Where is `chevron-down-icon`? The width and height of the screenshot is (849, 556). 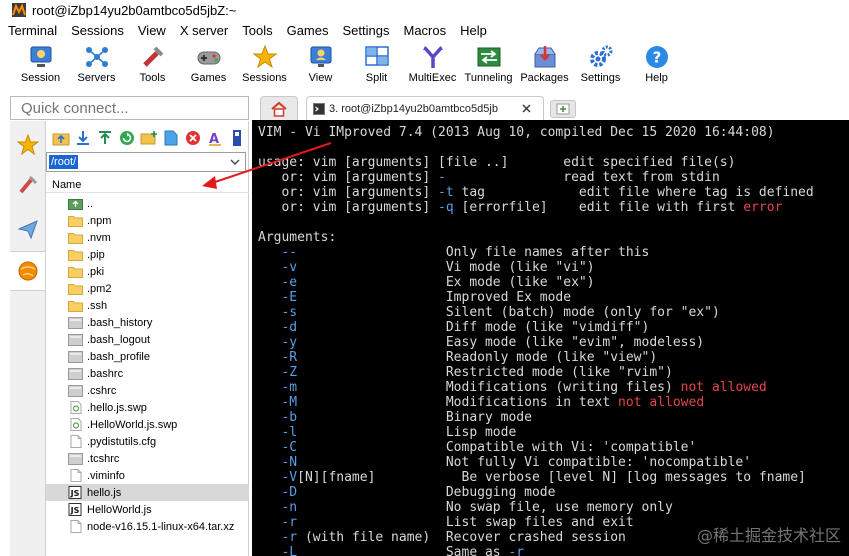 chevron-down-icon is located at coordinates (235, 162).